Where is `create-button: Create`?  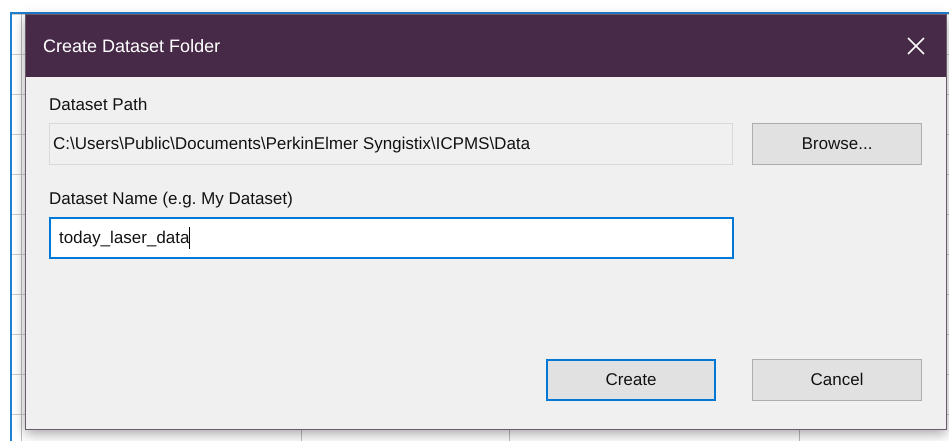 create-button: Create is located at coordinates (631, 380).